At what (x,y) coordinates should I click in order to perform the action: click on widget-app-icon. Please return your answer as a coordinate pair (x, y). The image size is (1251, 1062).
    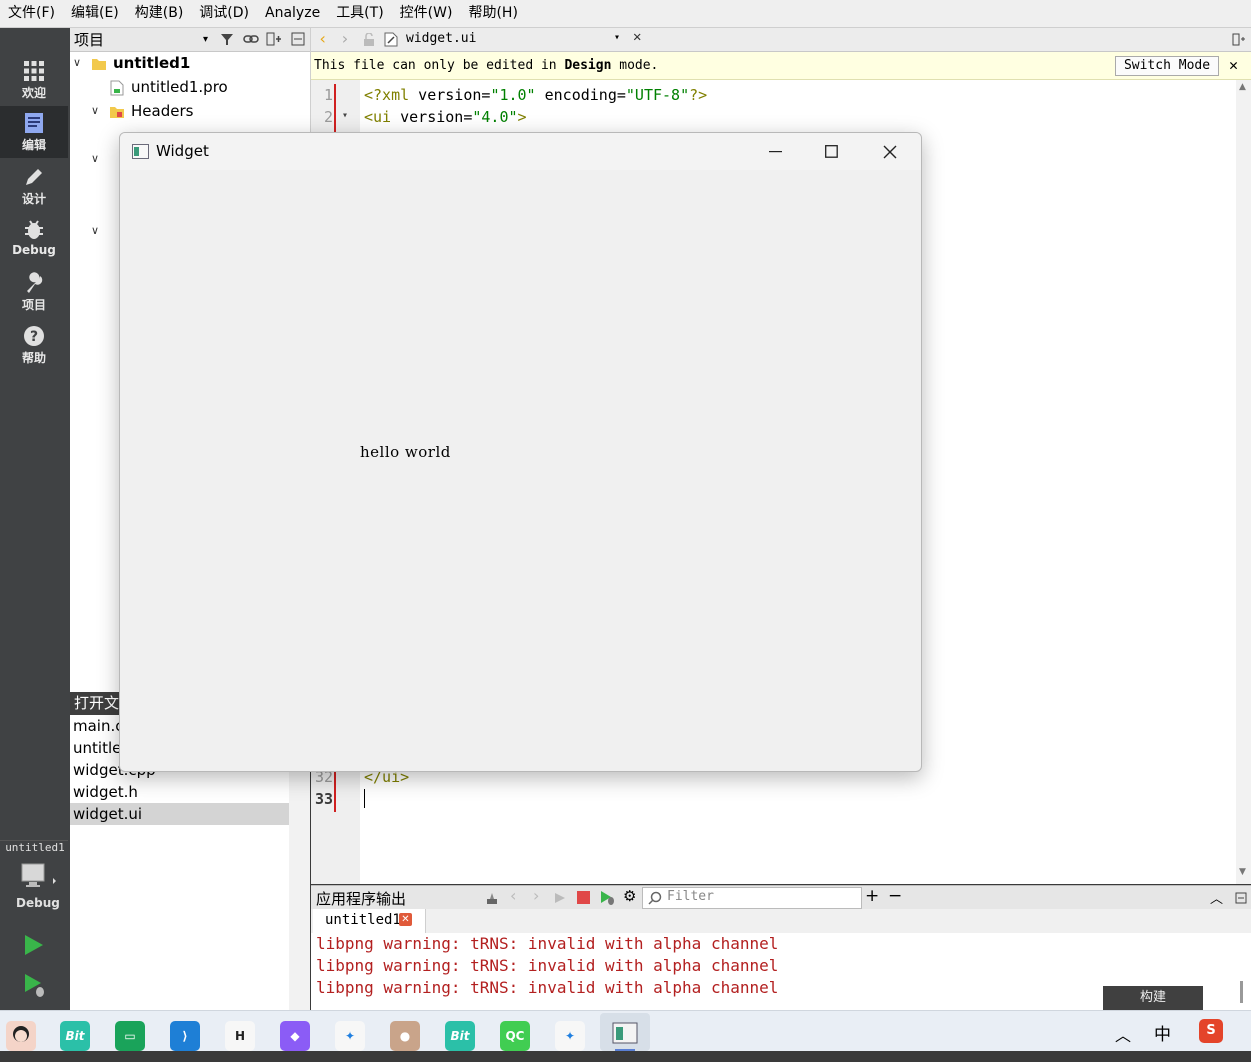
    Looking at the image, I should click on (625, 1033).